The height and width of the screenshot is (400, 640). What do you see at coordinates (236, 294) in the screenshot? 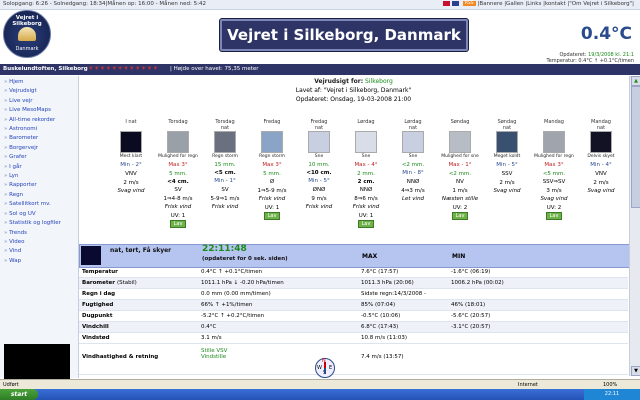
I see `row-now: 0.0 mm (0.00 mm/timen)` at bounding box center [236, 294].